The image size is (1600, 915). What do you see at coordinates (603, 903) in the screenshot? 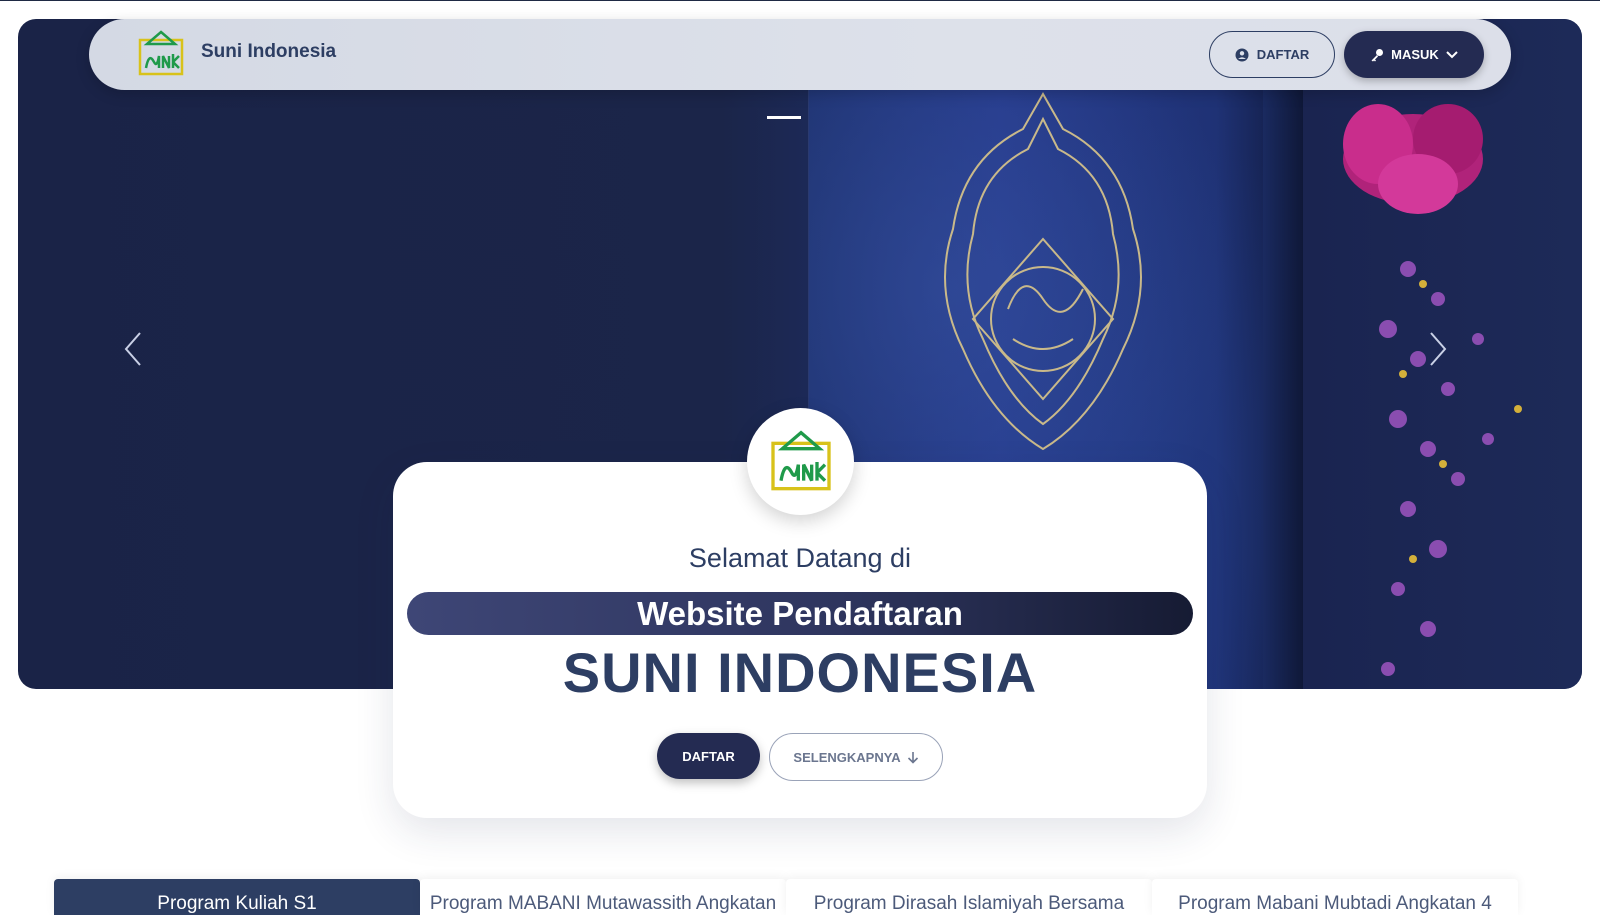
I see `tab-label: Program MABANI Mutawassith Angkatan` at bounding box center [603, 903].